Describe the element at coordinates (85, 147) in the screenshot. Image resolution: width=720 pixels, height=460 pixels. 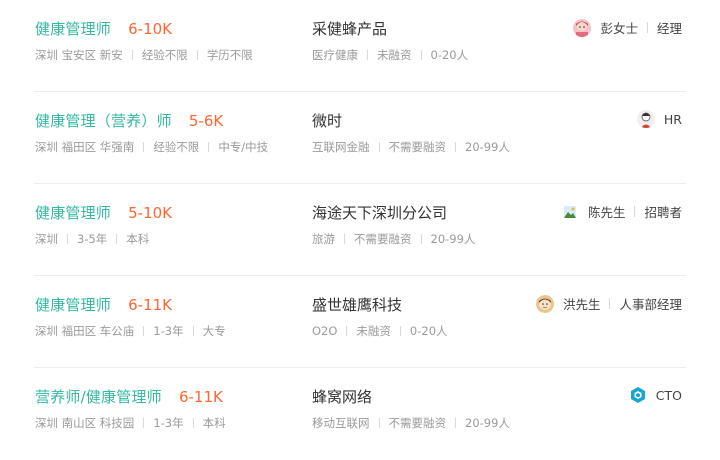
I see `job-location: 深圳 福田区 华强南` at that location.